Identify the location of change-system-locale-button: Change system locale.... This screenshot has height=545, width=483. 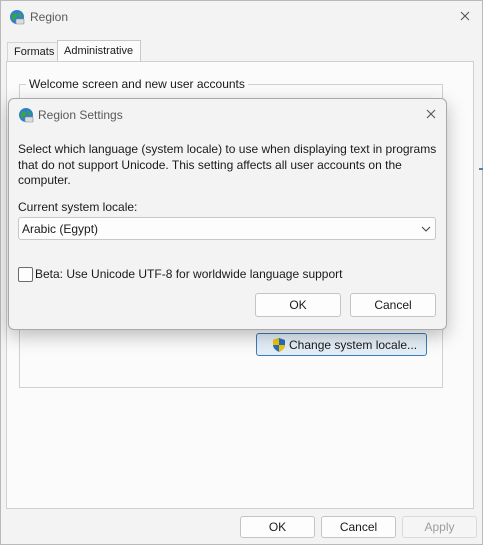
(341, 344).